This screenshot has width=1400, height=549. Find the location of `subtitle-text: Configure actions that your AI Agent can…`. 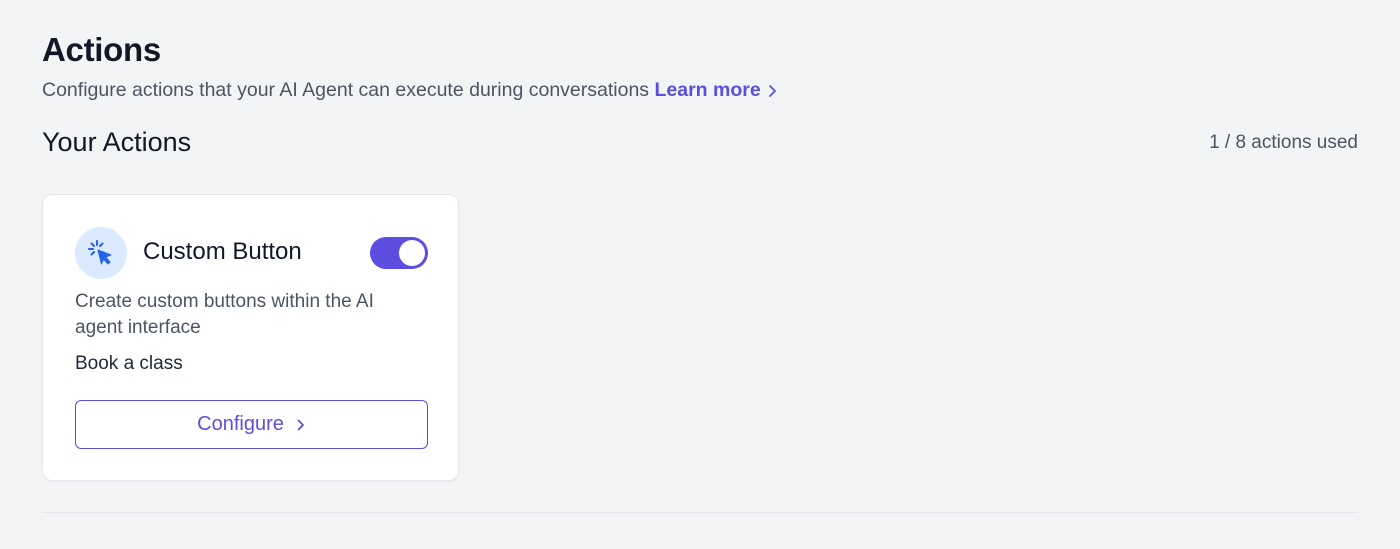

subtitle-text: Configure actions that your AI Agent can… is located at coordinates (346, 90).